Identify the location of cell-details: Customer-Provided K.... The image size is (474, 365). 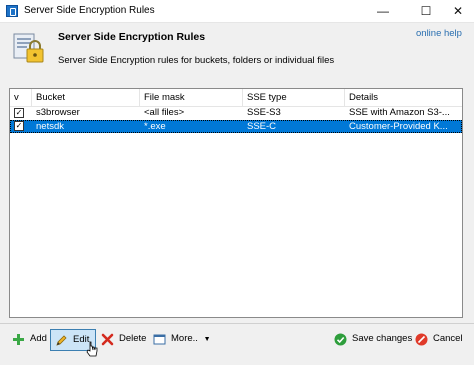
(398, 126).